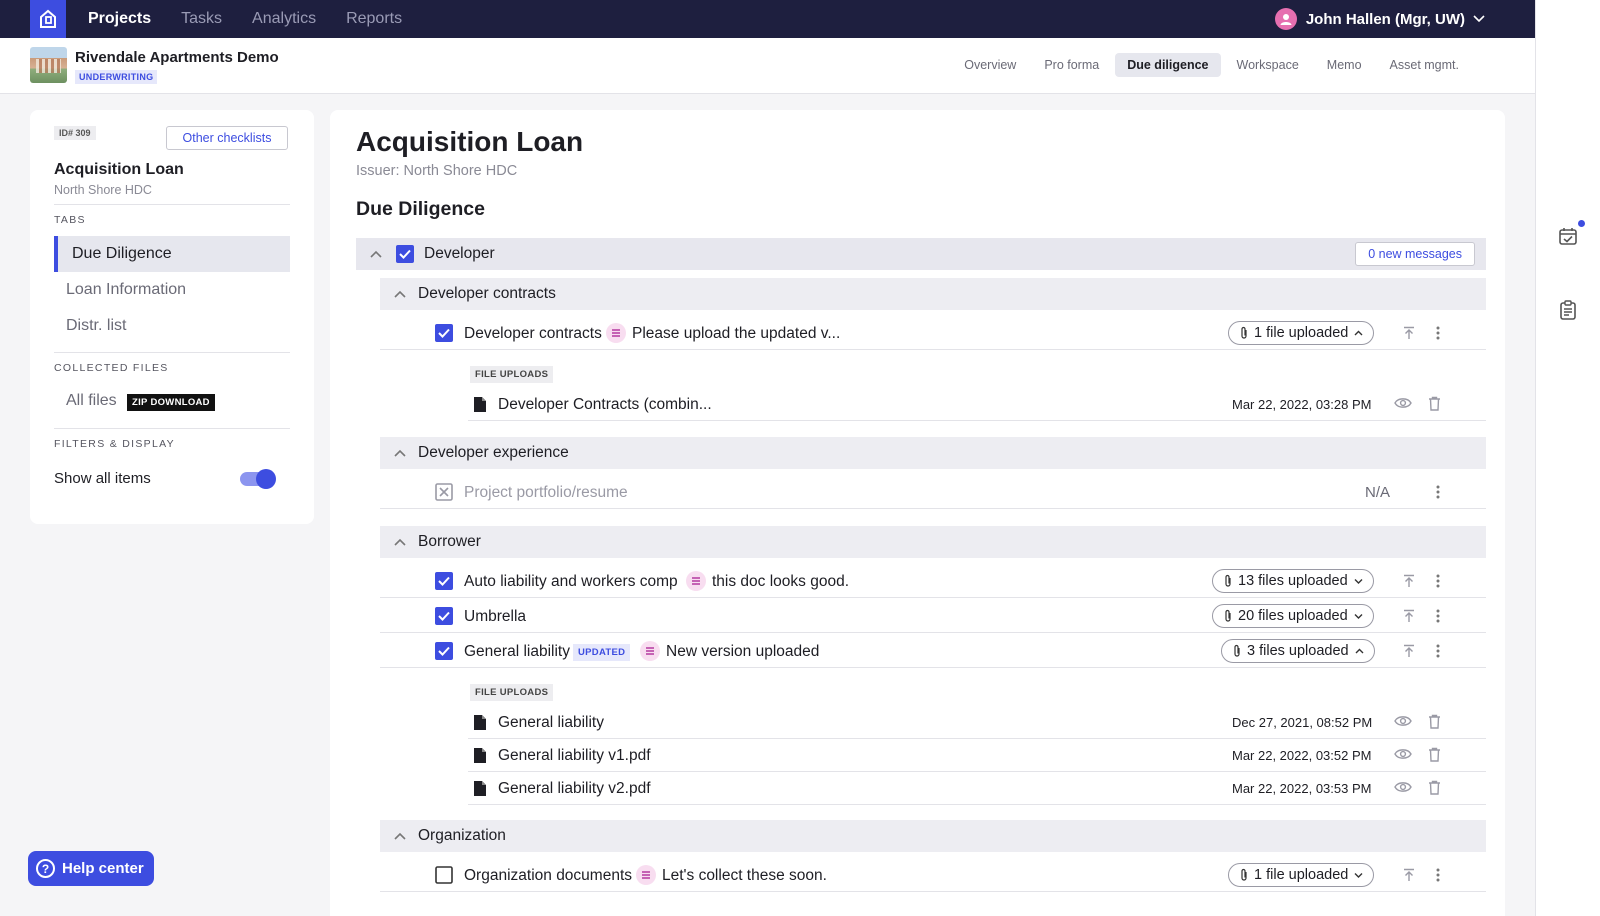 The width and height of the screenshot is (1600, 916). What do you see at coordinates (172, 428) in the screenshot?
I see `divider` at bounding box center [172, 428].